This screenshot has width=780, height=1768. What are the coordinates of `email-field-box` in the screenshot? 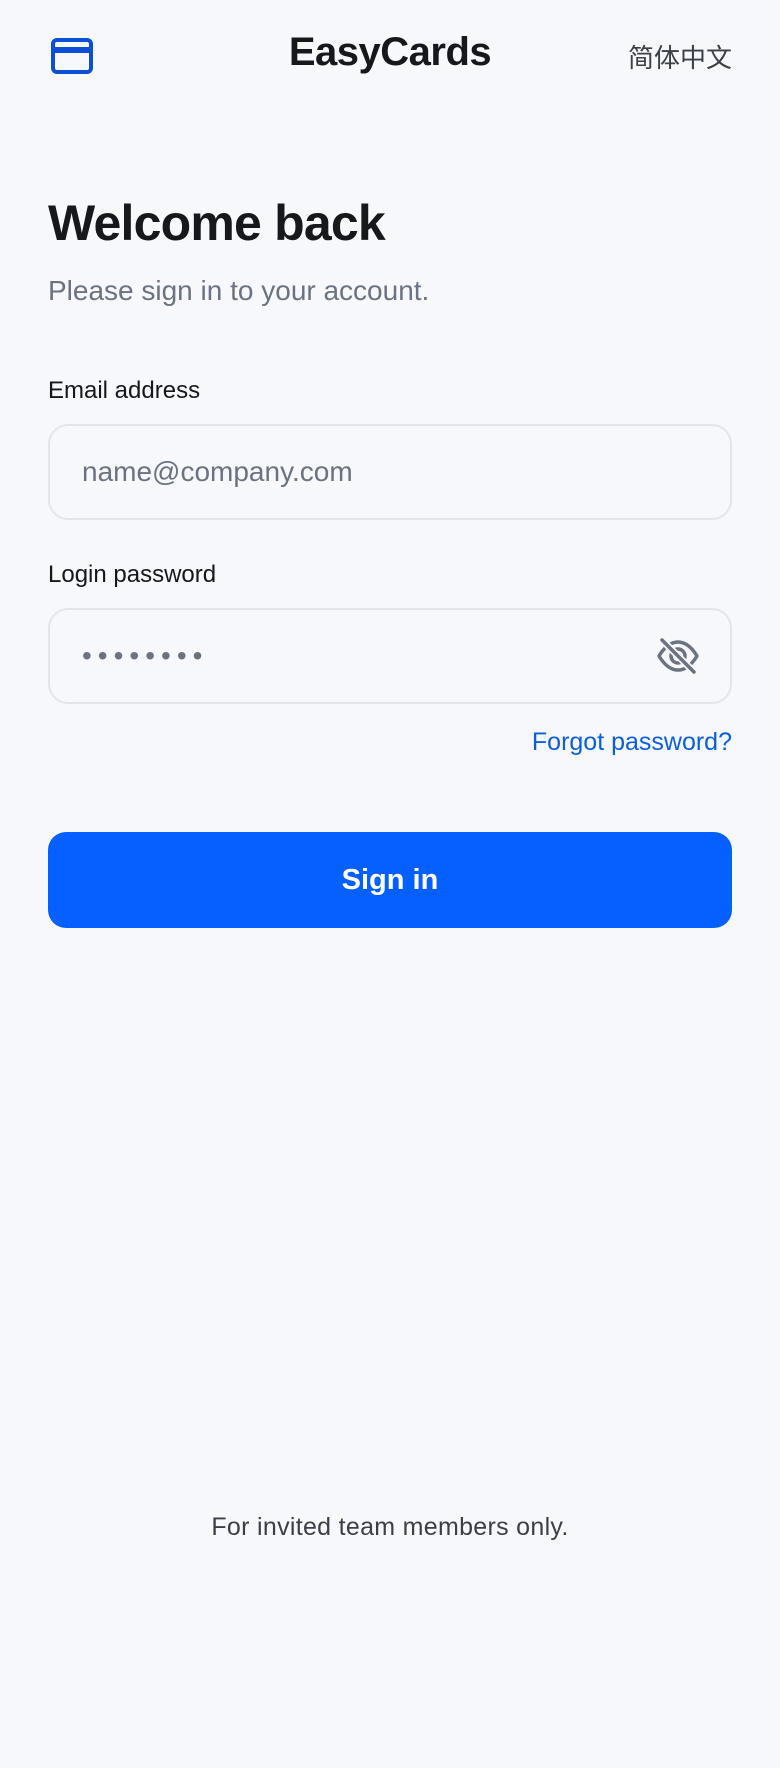 It's located at (390, 472).